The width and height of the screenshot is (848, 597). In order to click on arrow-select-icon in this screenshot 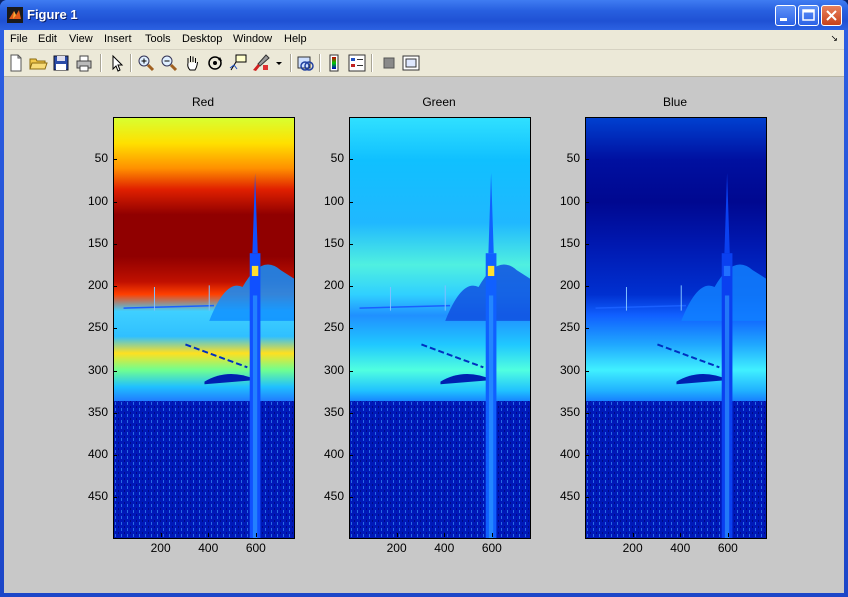, I will do `click(117, 63)`.